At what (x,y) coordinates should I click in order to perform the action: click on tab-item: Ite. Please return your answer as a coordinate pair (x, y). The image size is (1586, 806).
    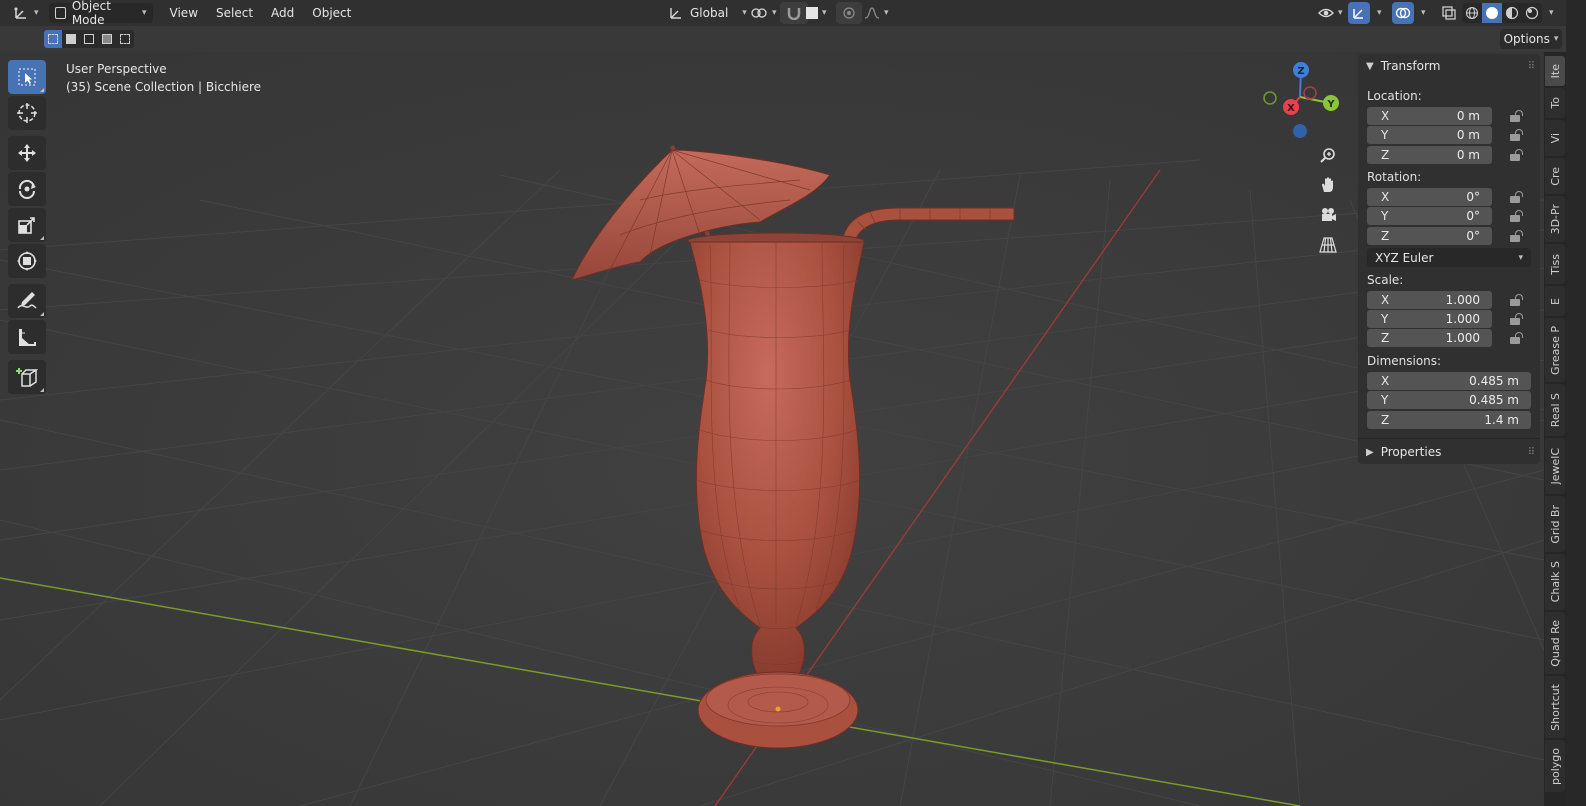
    Looking at the image, I should click on (1555, 71).